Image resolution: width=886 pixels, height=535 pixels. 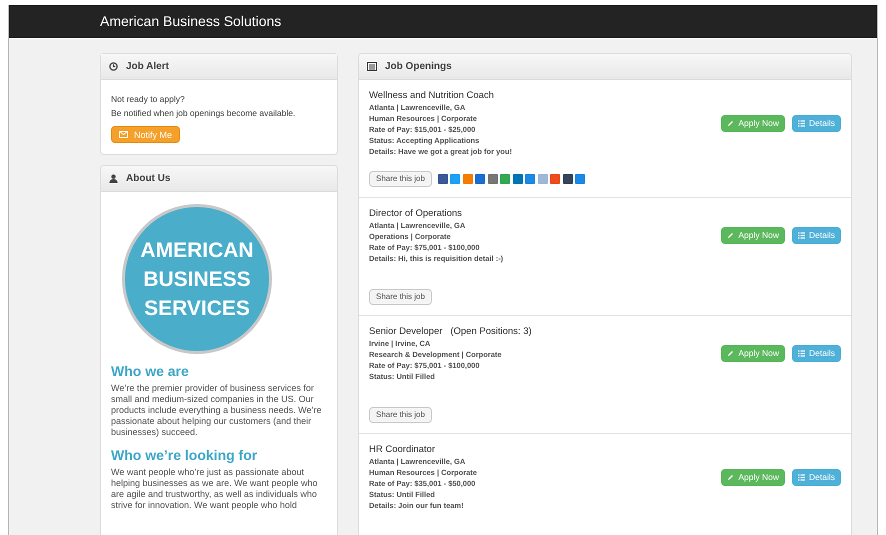 What do you see at coordinates (418, 67) in the screenshot?
I see `panel-title: Job Openings` at bounding box center [418, 67].